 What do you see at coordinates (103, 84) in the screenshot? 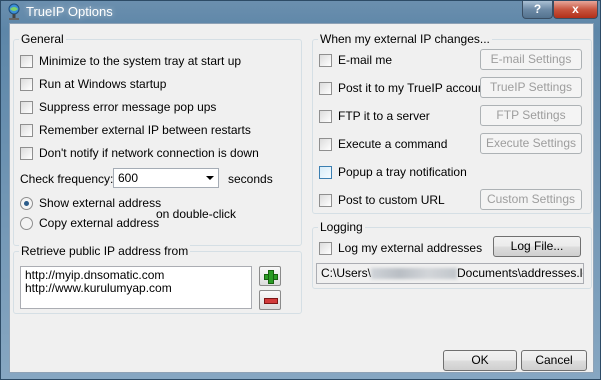
I see `option-label: Run at Windows startup` at bounding box center [103, 84].